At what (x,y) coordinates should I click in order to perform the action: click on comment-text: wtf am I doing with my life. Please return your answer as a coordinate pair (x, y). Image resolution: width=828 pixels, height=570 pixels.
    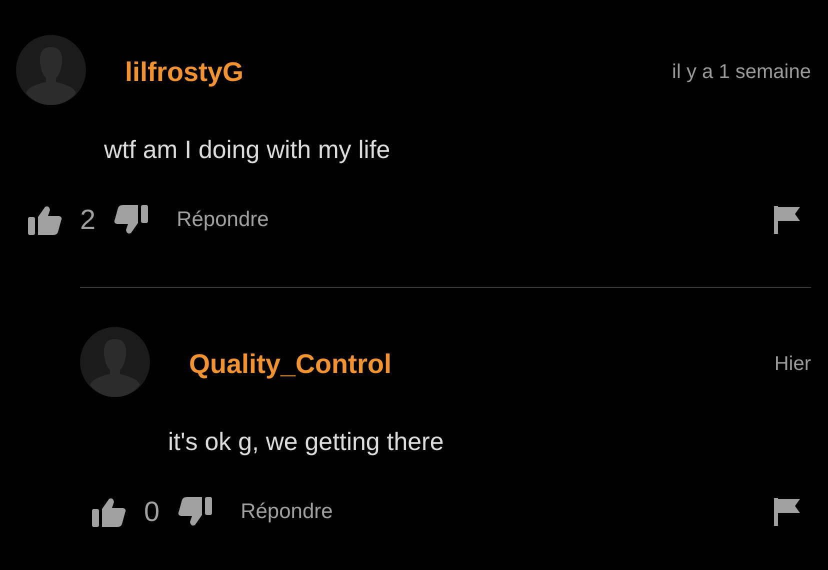
    Looking at the image, I should click on (248, 150).